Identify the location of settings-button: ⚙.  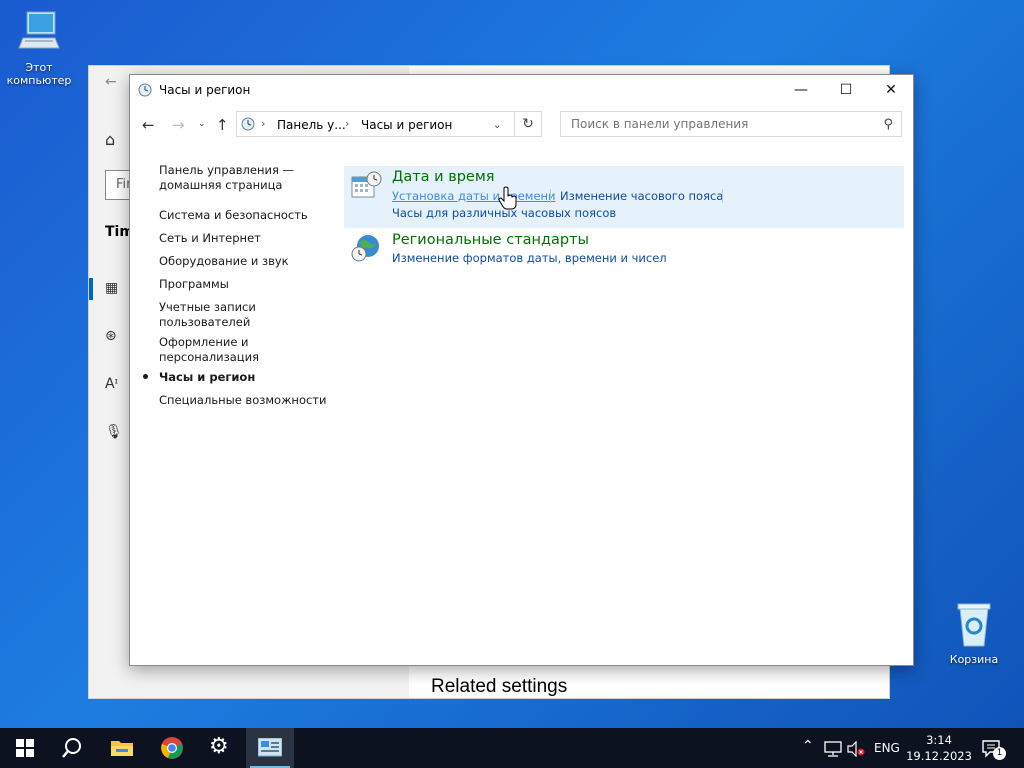
(221, 748).